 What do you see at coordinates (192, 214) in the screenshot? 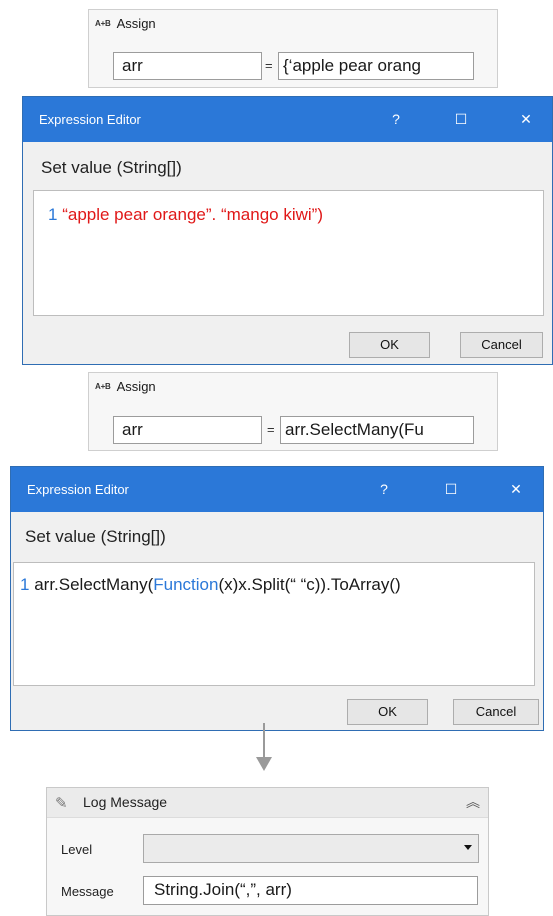
I see `code-line: “apple pear orange”. “mango kiwi”)` at bounding box center [192, 214].